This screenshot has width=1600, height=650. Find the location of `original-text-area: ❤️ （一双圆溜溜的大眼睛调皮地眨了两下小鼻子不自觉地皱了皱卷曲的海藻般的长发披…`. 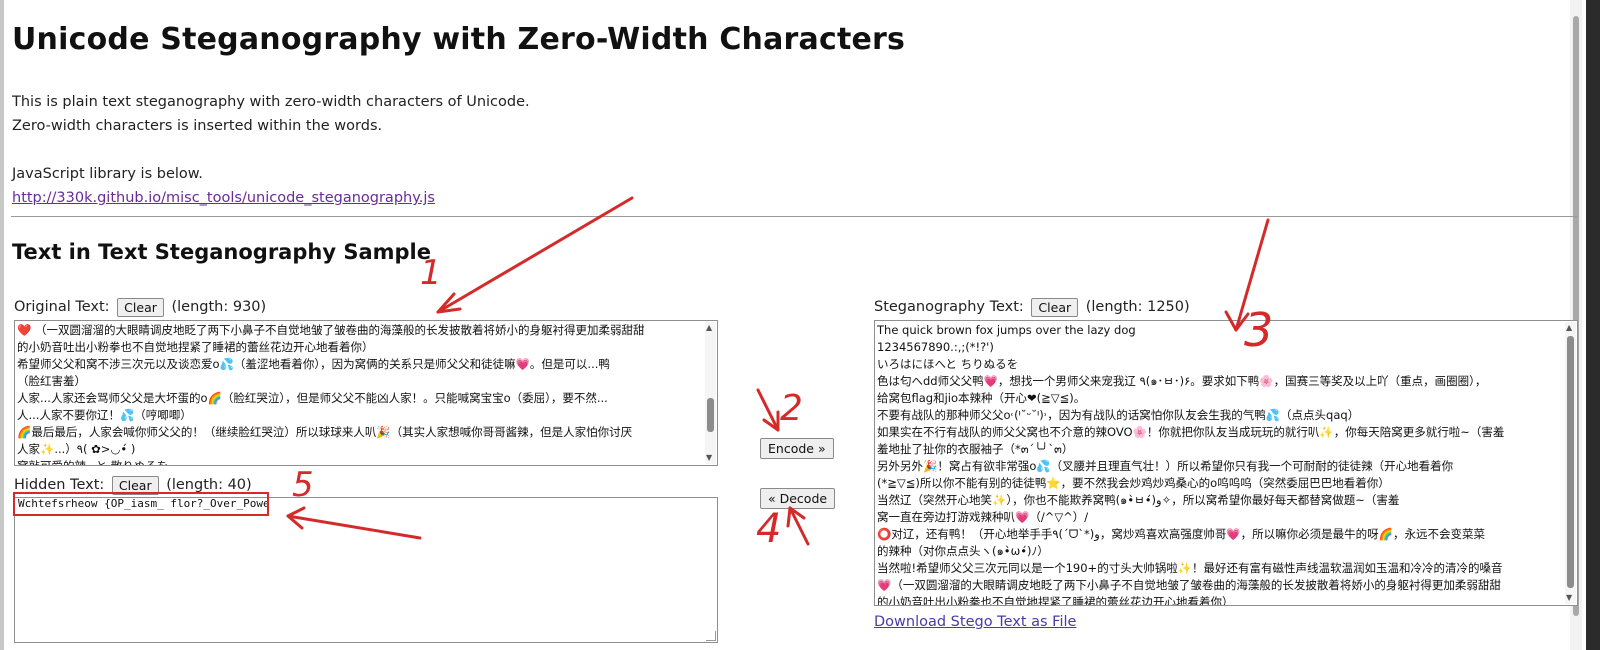

original-text-area: ❤️ （一双圆溜溜的大眼睛调皮地眨了两下小鼻子不自觉地皱了皱卷曲的海藻般的长发披… is located at coordinates (366, 393).